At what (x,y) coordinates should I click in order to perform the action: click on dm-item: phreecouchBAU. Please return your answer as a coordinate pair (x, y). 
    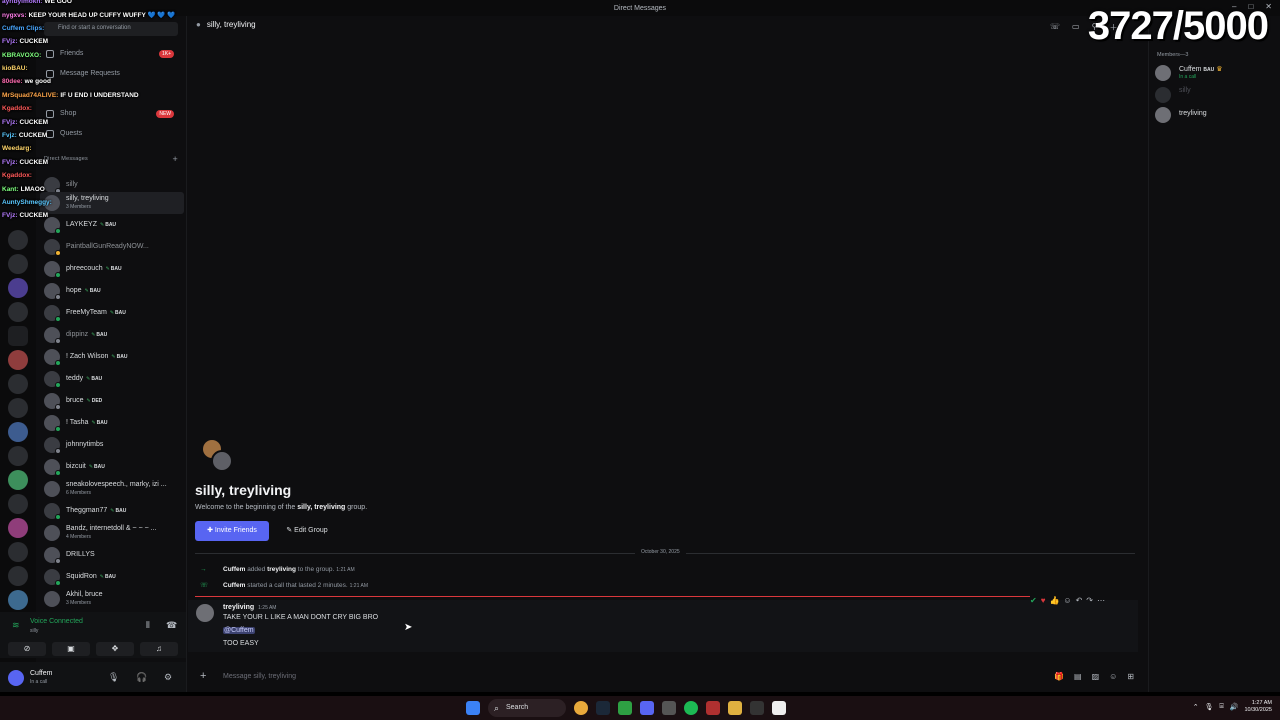
    Looking at the image, I should click on (112, 269).